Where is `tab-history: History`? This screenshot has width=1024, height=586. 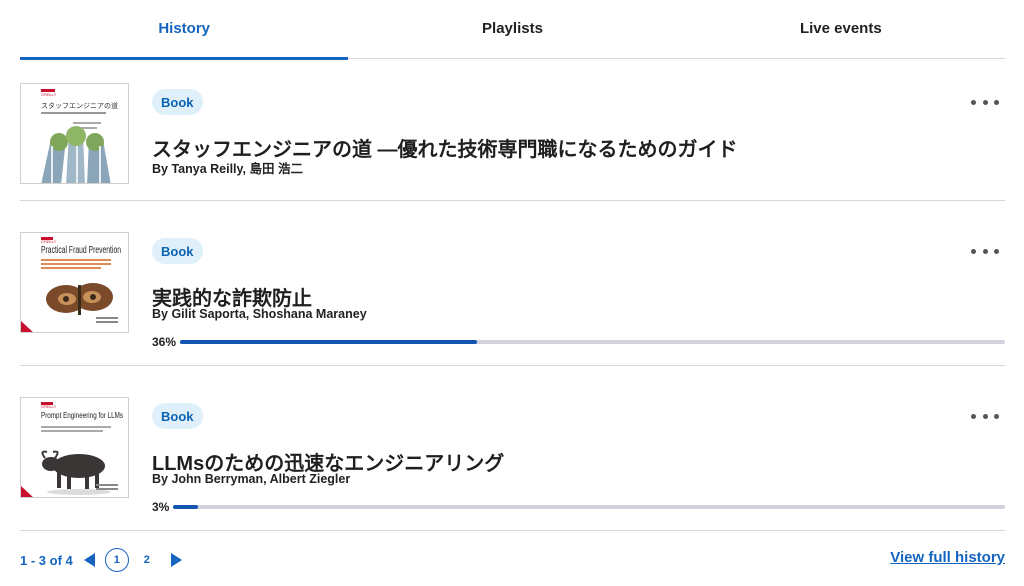 tab-history: History is located at coordinates (184, 30).